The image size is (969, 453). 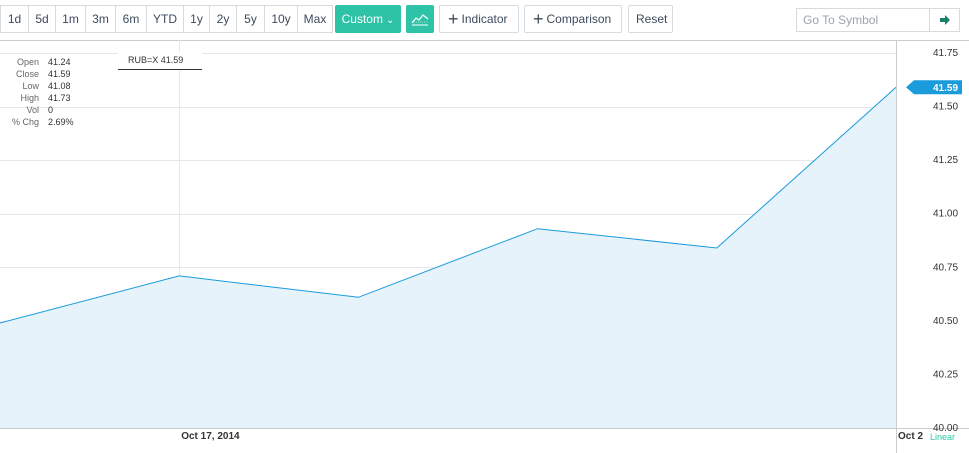 What do you see at coordinates (14, 19) in the screenshot?
I see `range-button-1d: 1d` at bounding box center [14, 19].